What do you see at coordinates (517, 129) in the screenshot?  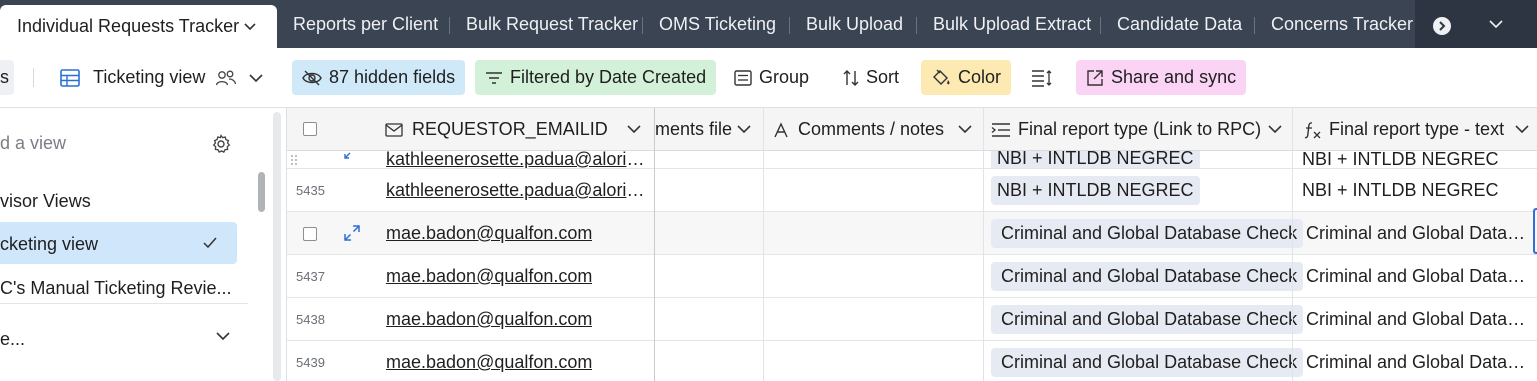 I see `column-header-requestor-emailid: REQUESTOR_EMAILID` at bounding box center [517, 129].